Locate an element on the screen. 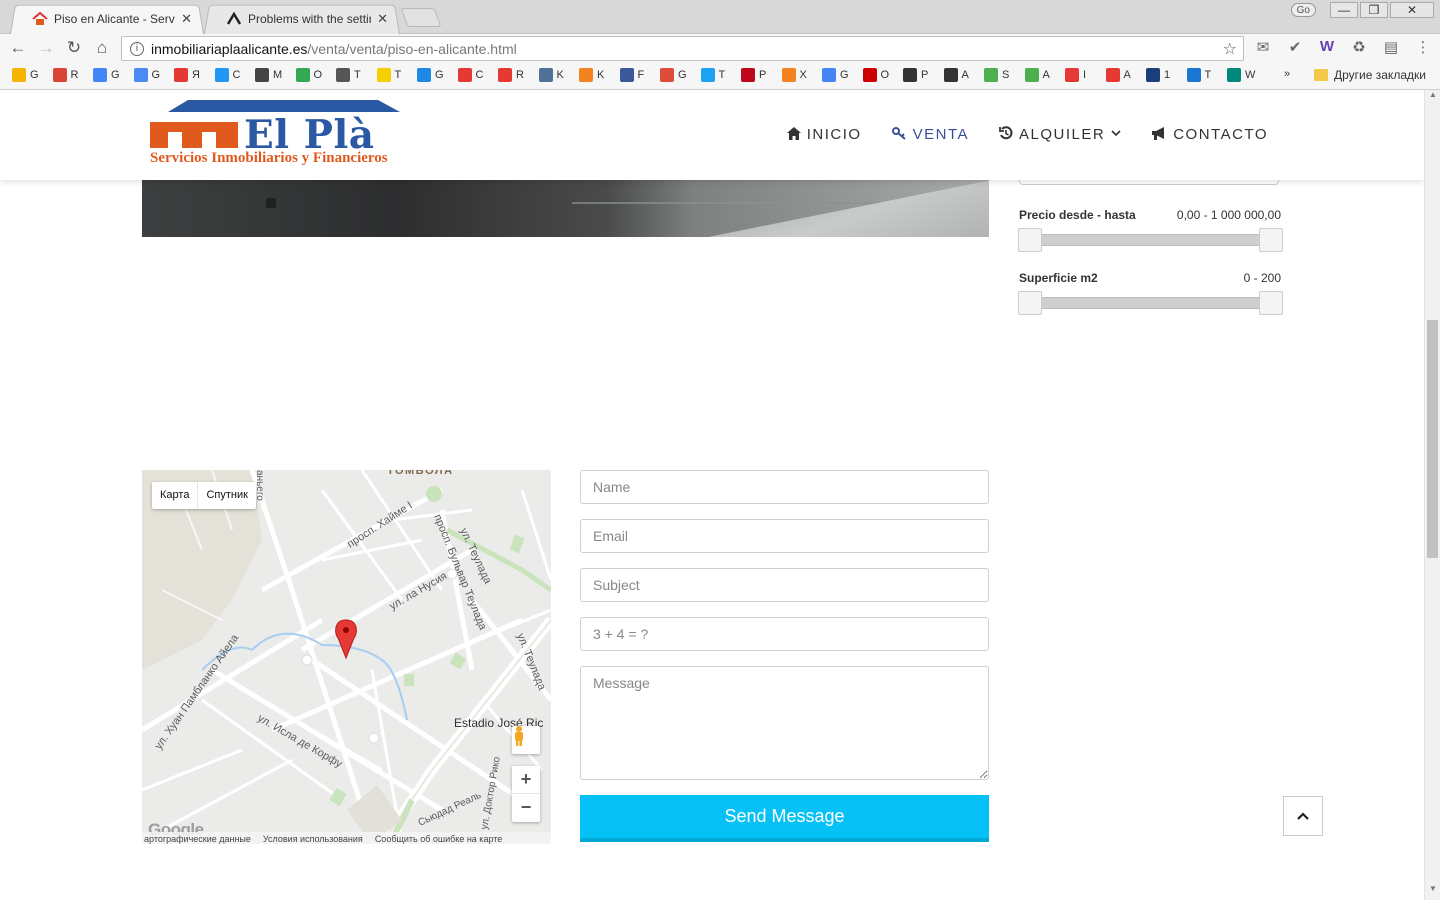  subject-input is located at coordinates (784, 585).